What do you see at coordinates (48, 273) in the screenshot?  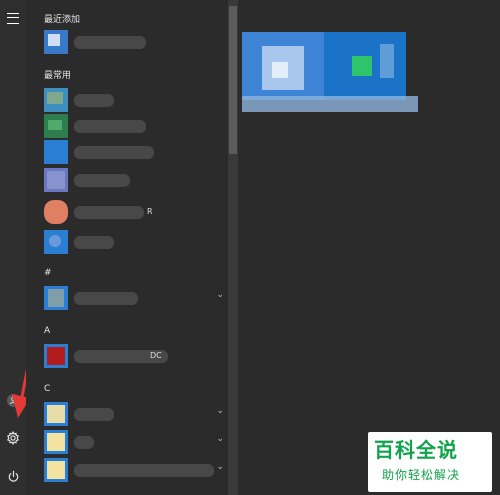 I see `section-header-hash: #` at bounding box center [48, 273].